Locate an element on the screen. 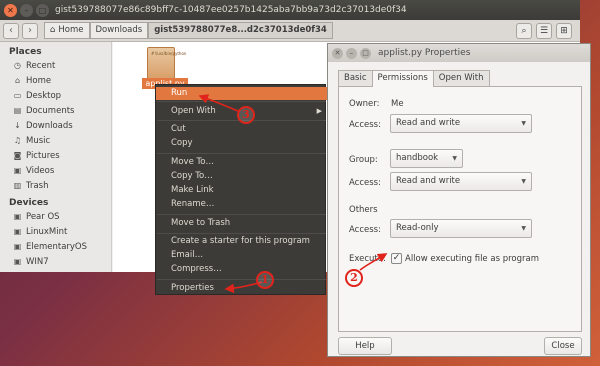  checkmark-icon: ✓ is located at coordinates (396, 258).